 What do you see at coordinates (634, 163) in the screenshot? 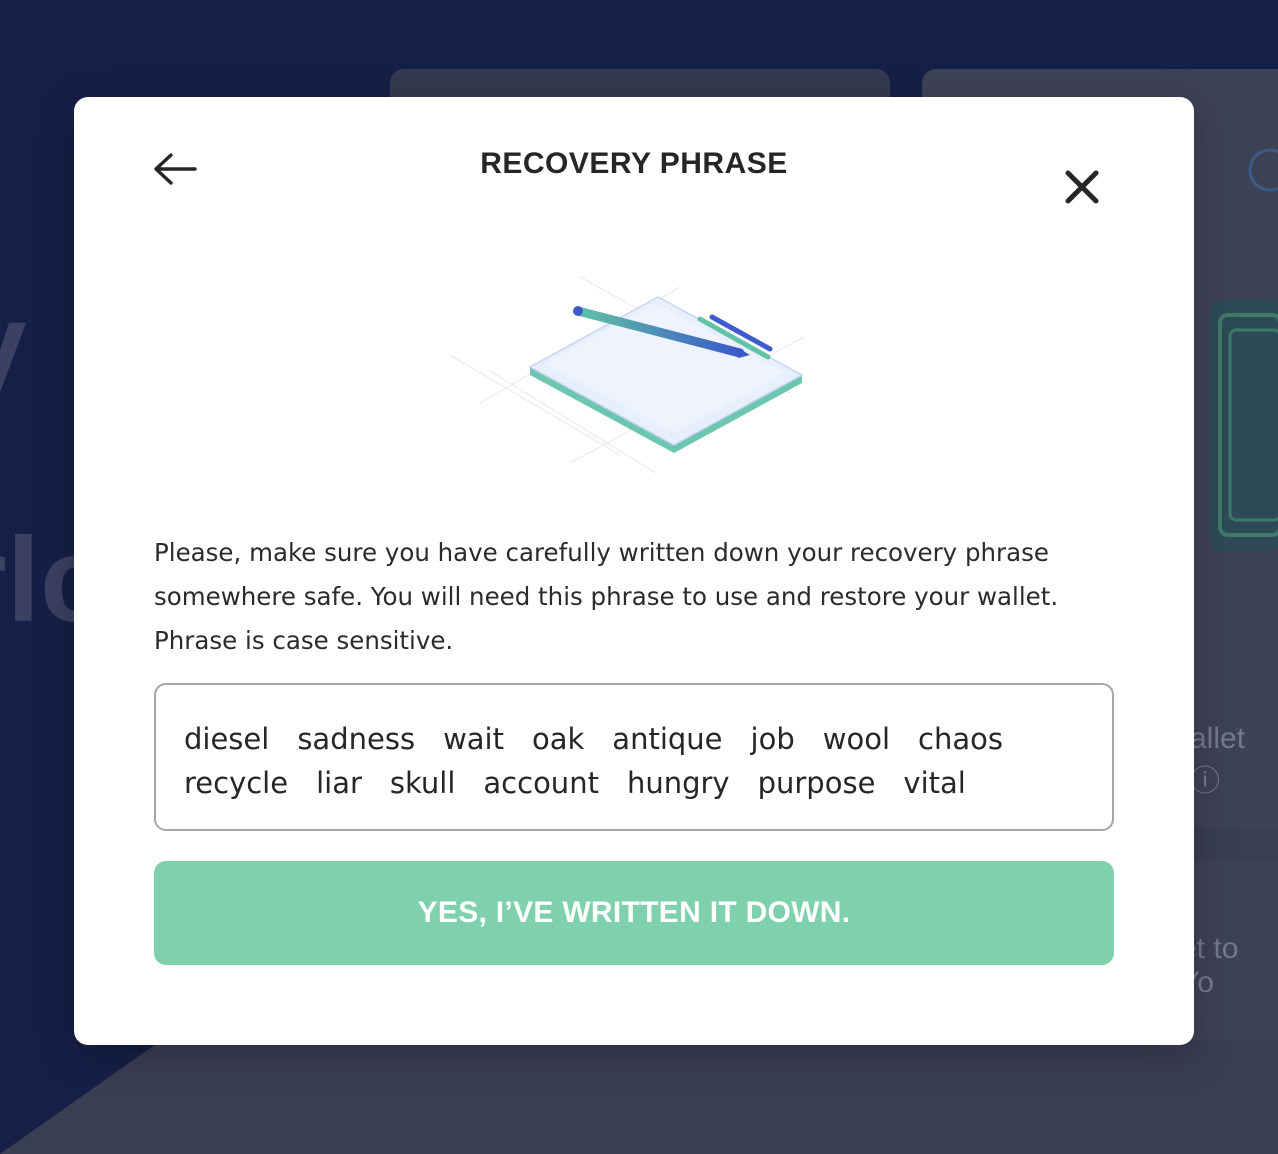
I see `modal-title: RECOVERY PHRASE` at bounding box center [634, 163].